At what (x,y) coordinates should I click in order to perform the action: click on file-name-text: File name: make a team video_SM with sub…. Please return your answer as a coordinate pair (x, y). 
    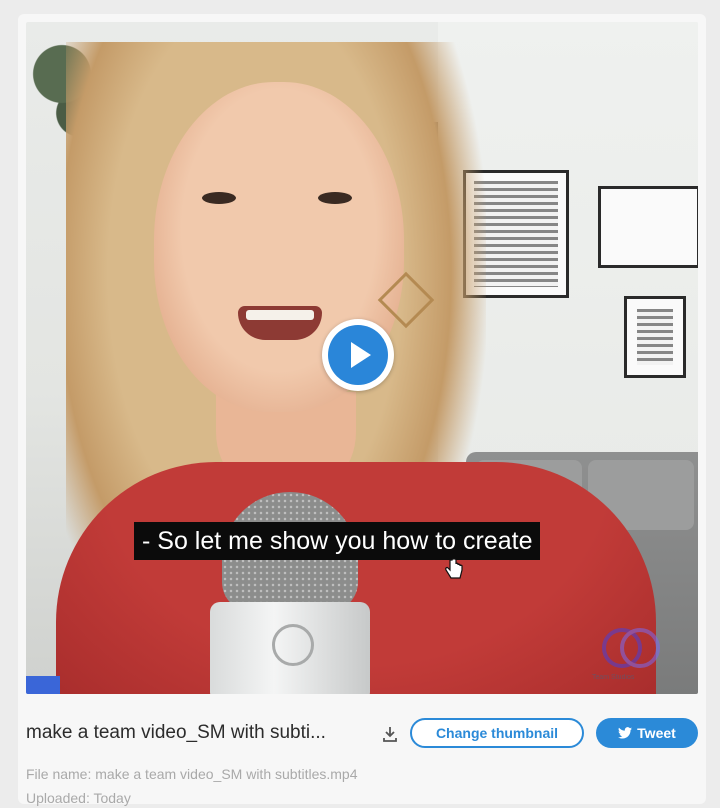
    Looking at the image, I should click on (192, 774).